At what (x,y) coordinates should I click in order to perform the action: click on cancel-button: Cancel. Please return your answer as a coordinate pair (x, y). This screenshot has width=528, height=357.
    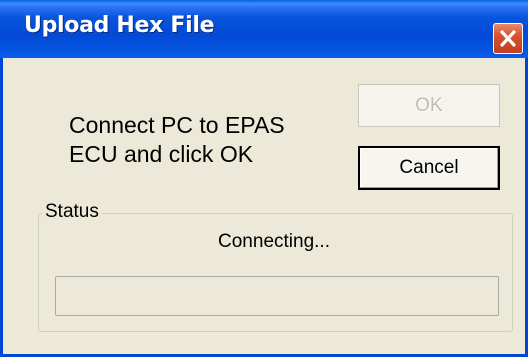
    Looking at the image, I should click on (429, 168).